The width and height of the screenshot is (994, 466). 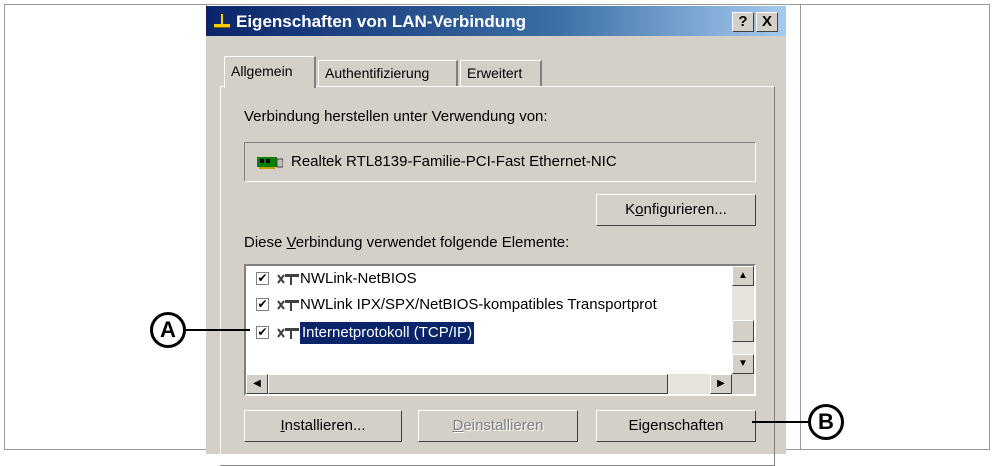 I want to click on close-button: X, so click(x=767, y=22).